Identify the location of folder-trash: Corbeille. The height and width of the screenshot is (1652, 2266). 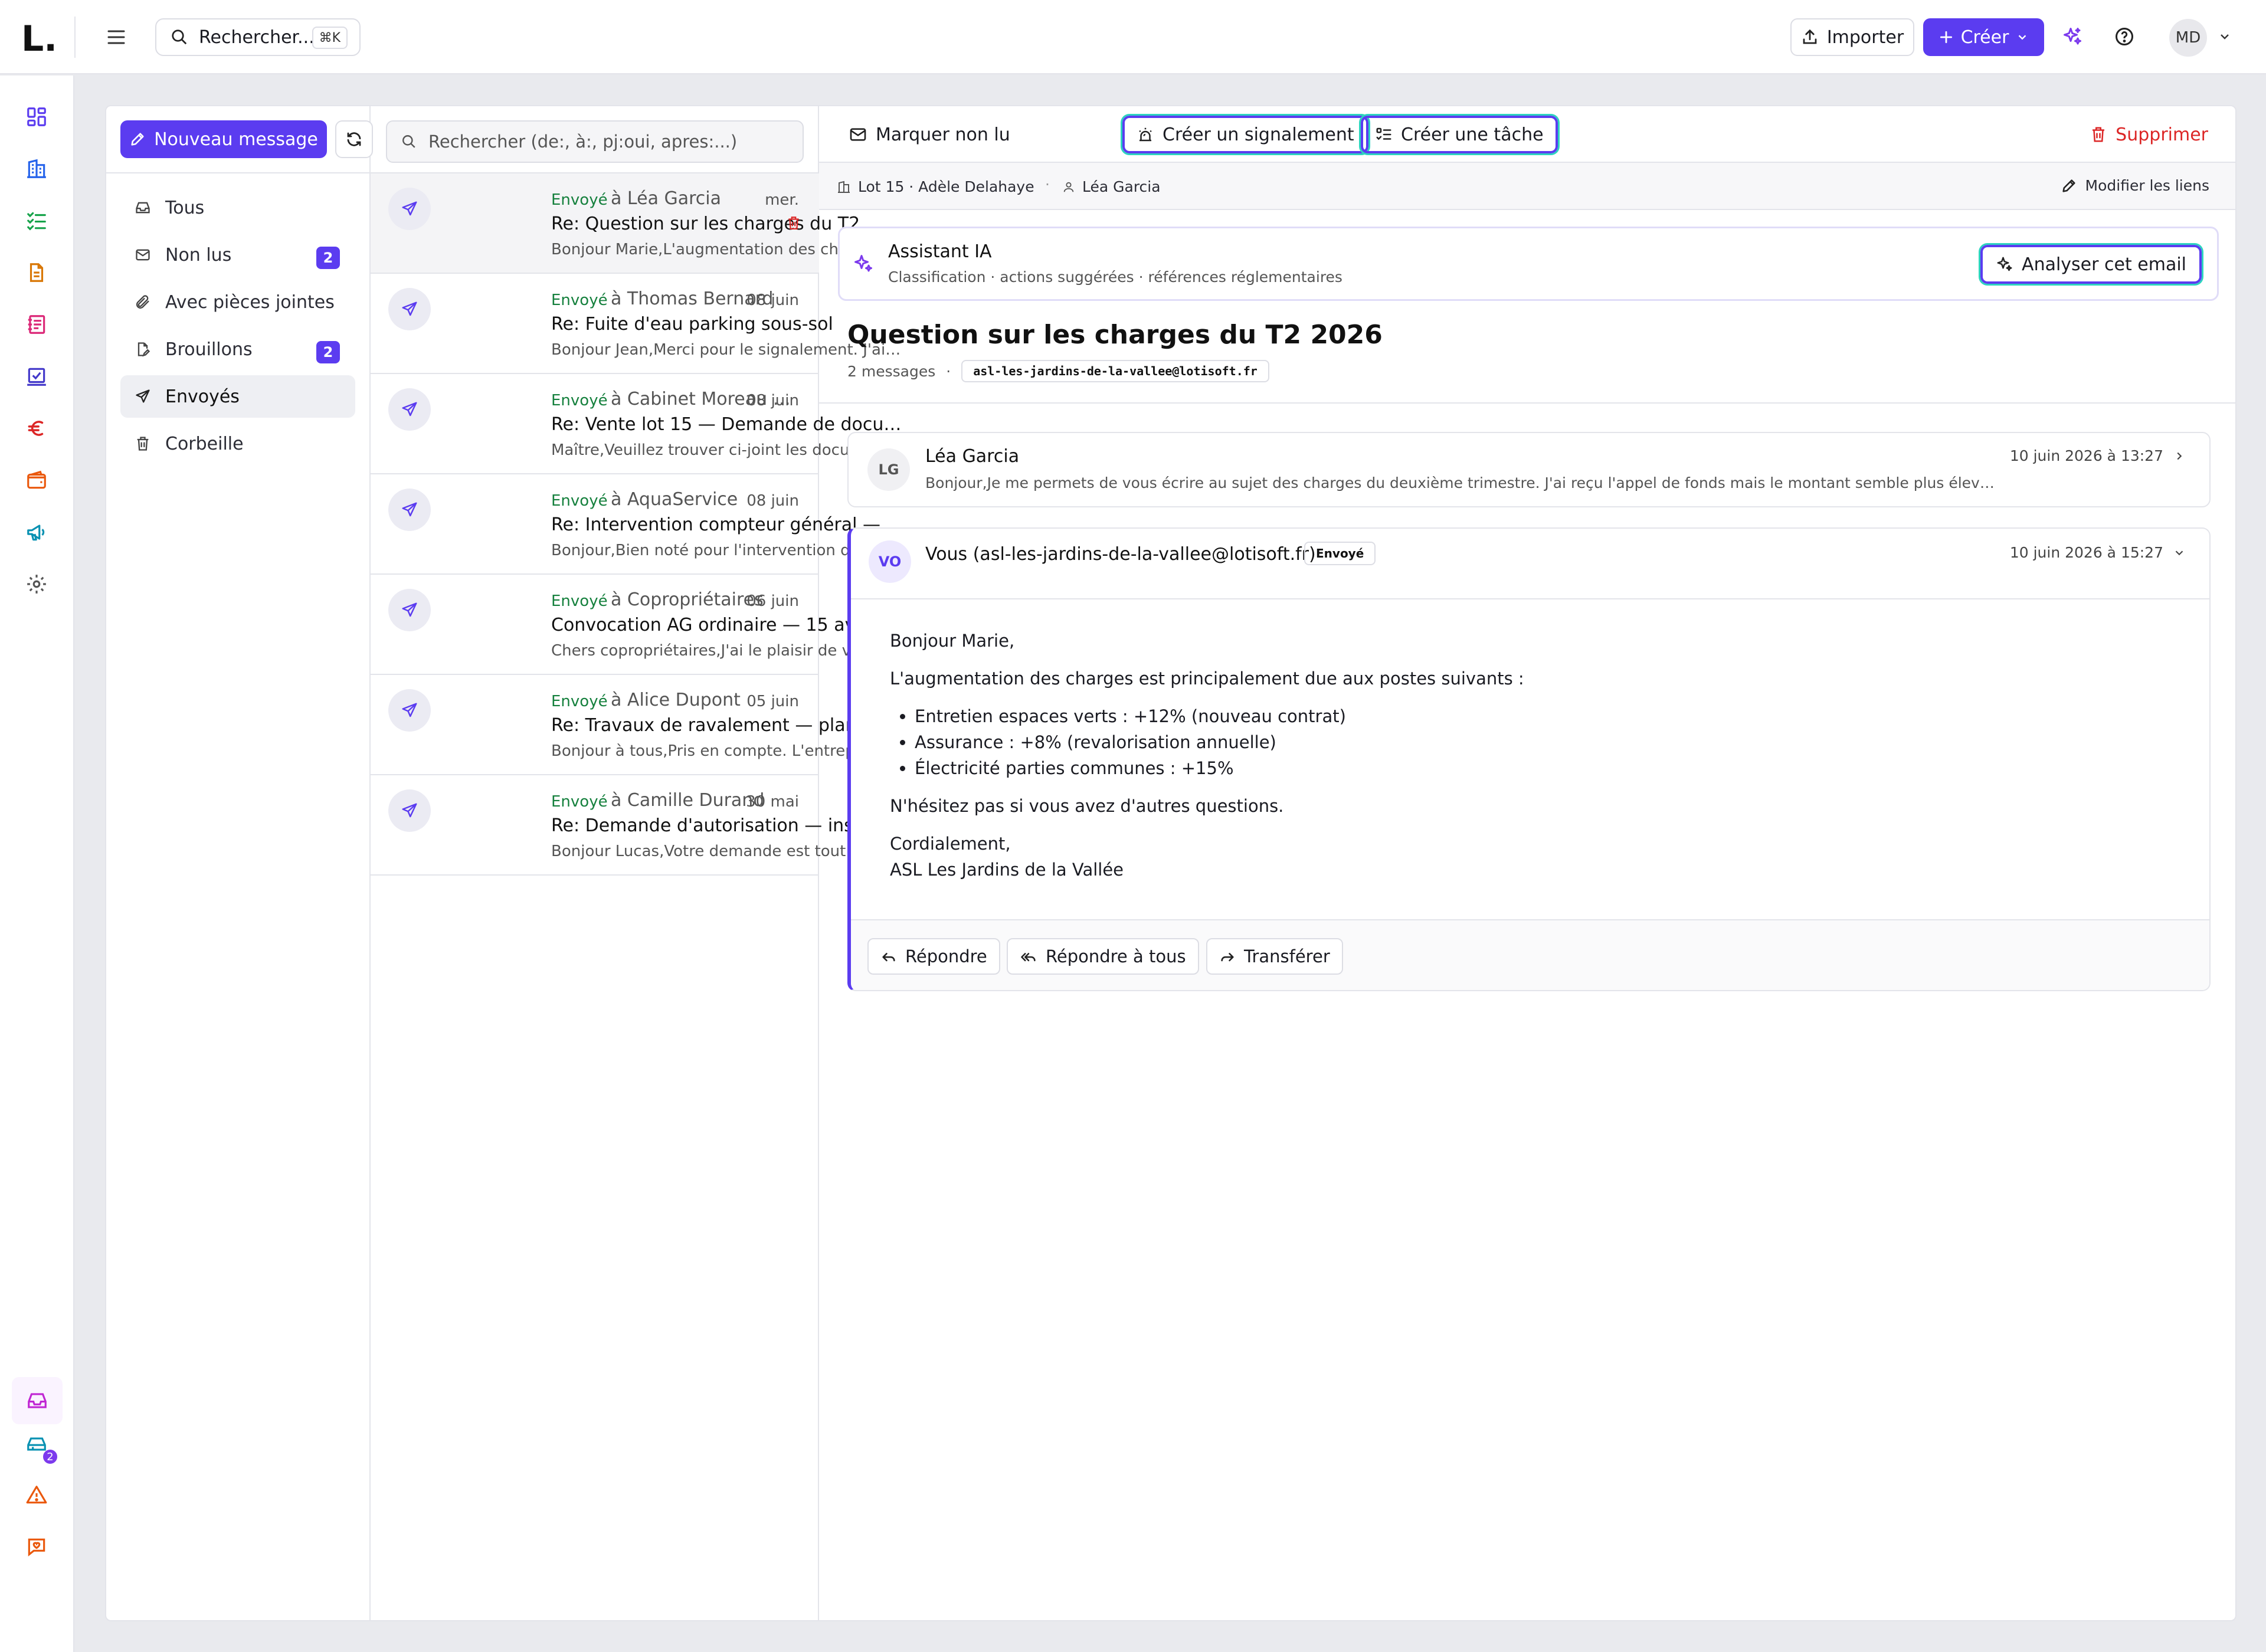
(237, 443).